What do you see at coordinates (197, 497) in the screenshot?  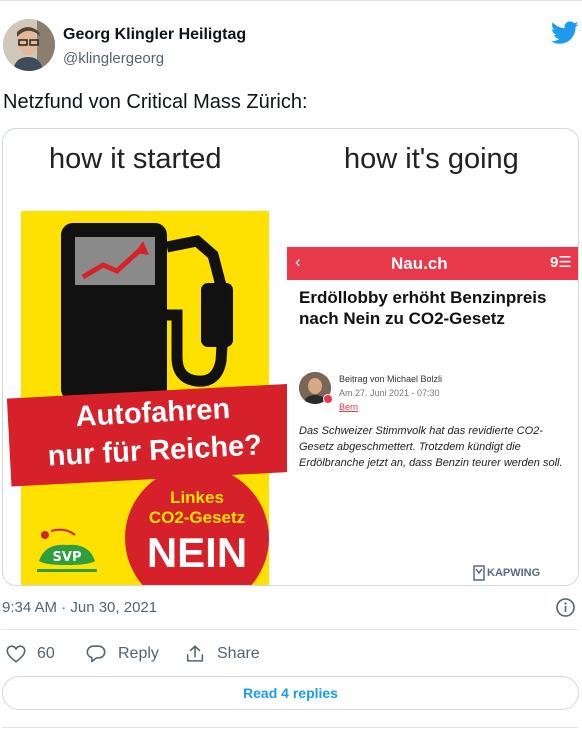 I see `circle-line-1: Linkes` at bounding box center [197, 497].